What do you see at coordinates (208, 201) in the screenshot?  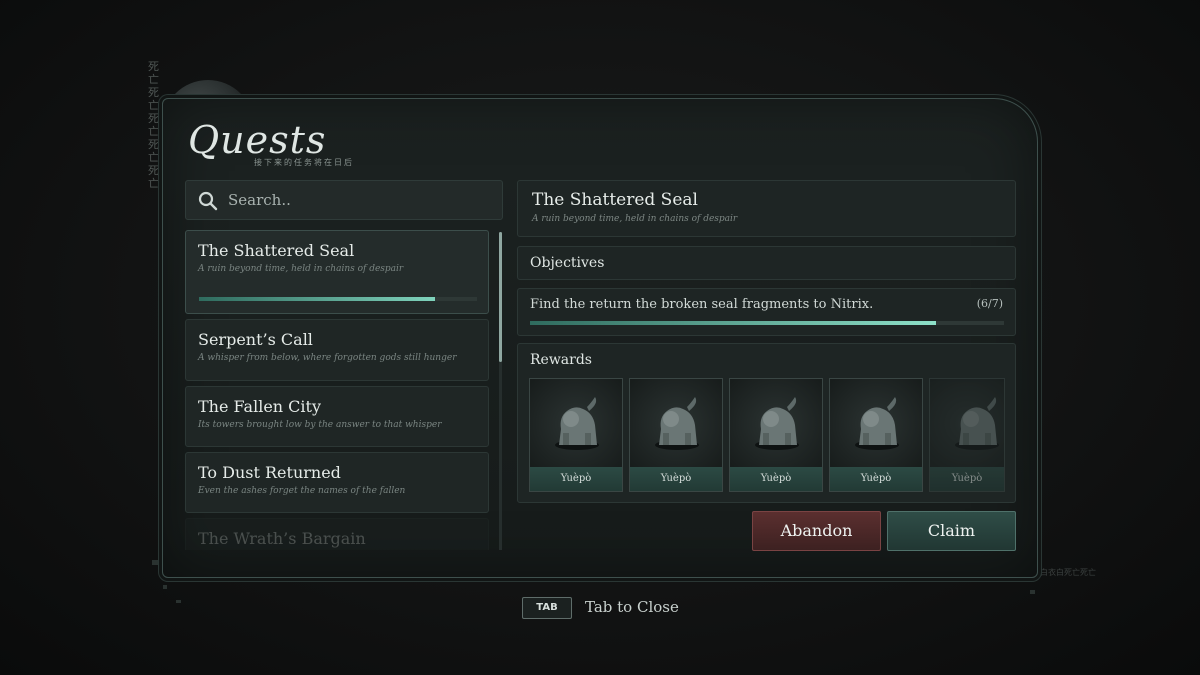 I see `search-icon` at bounding box center [208, 201].